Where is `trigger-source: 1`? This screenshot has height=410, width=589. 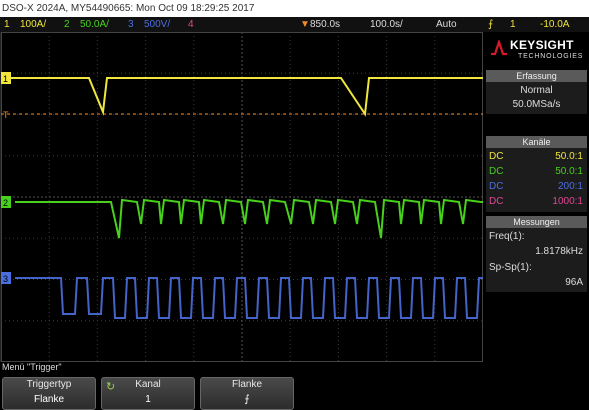
trigger-source: 1 is located at coordinates (513, 24).